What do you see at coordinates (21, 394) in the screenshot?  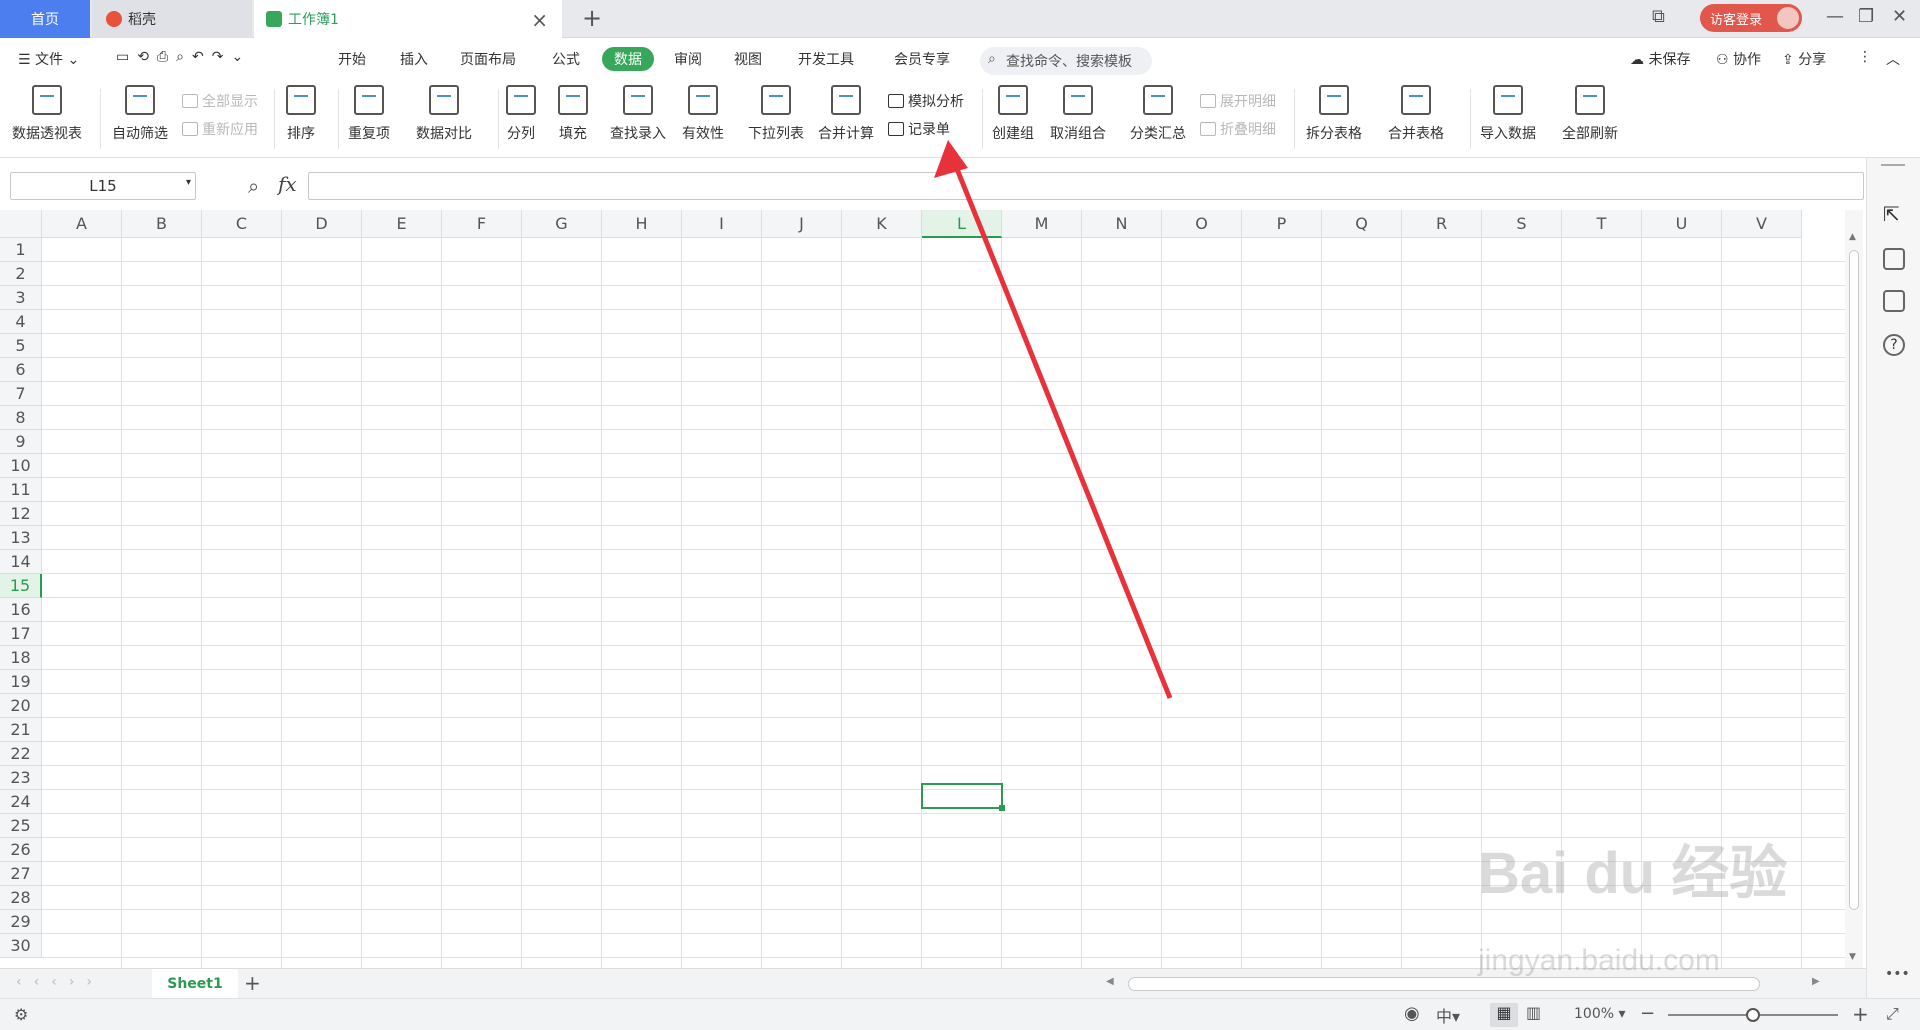 I see `row-header-7: 7` at bounding box center [21, 394].